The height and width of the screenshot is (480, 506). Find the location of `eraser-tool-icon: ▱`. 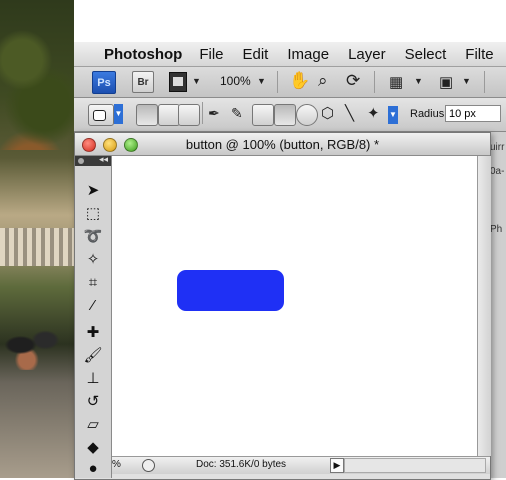

eraser-tool-icon: ▱ is located at coordinates (93, 424).